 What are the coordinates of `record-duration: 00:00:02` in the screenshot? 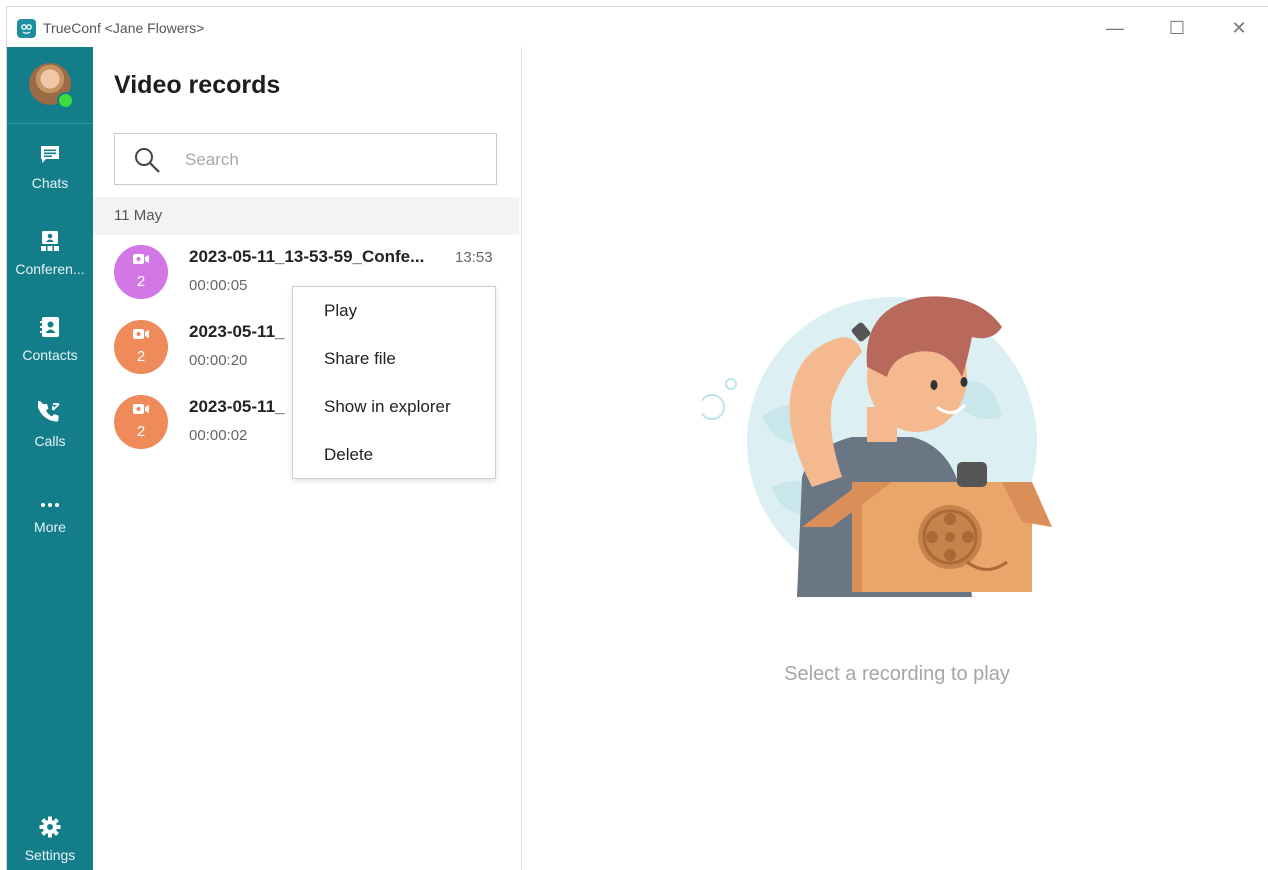 It's located at (218, 435).